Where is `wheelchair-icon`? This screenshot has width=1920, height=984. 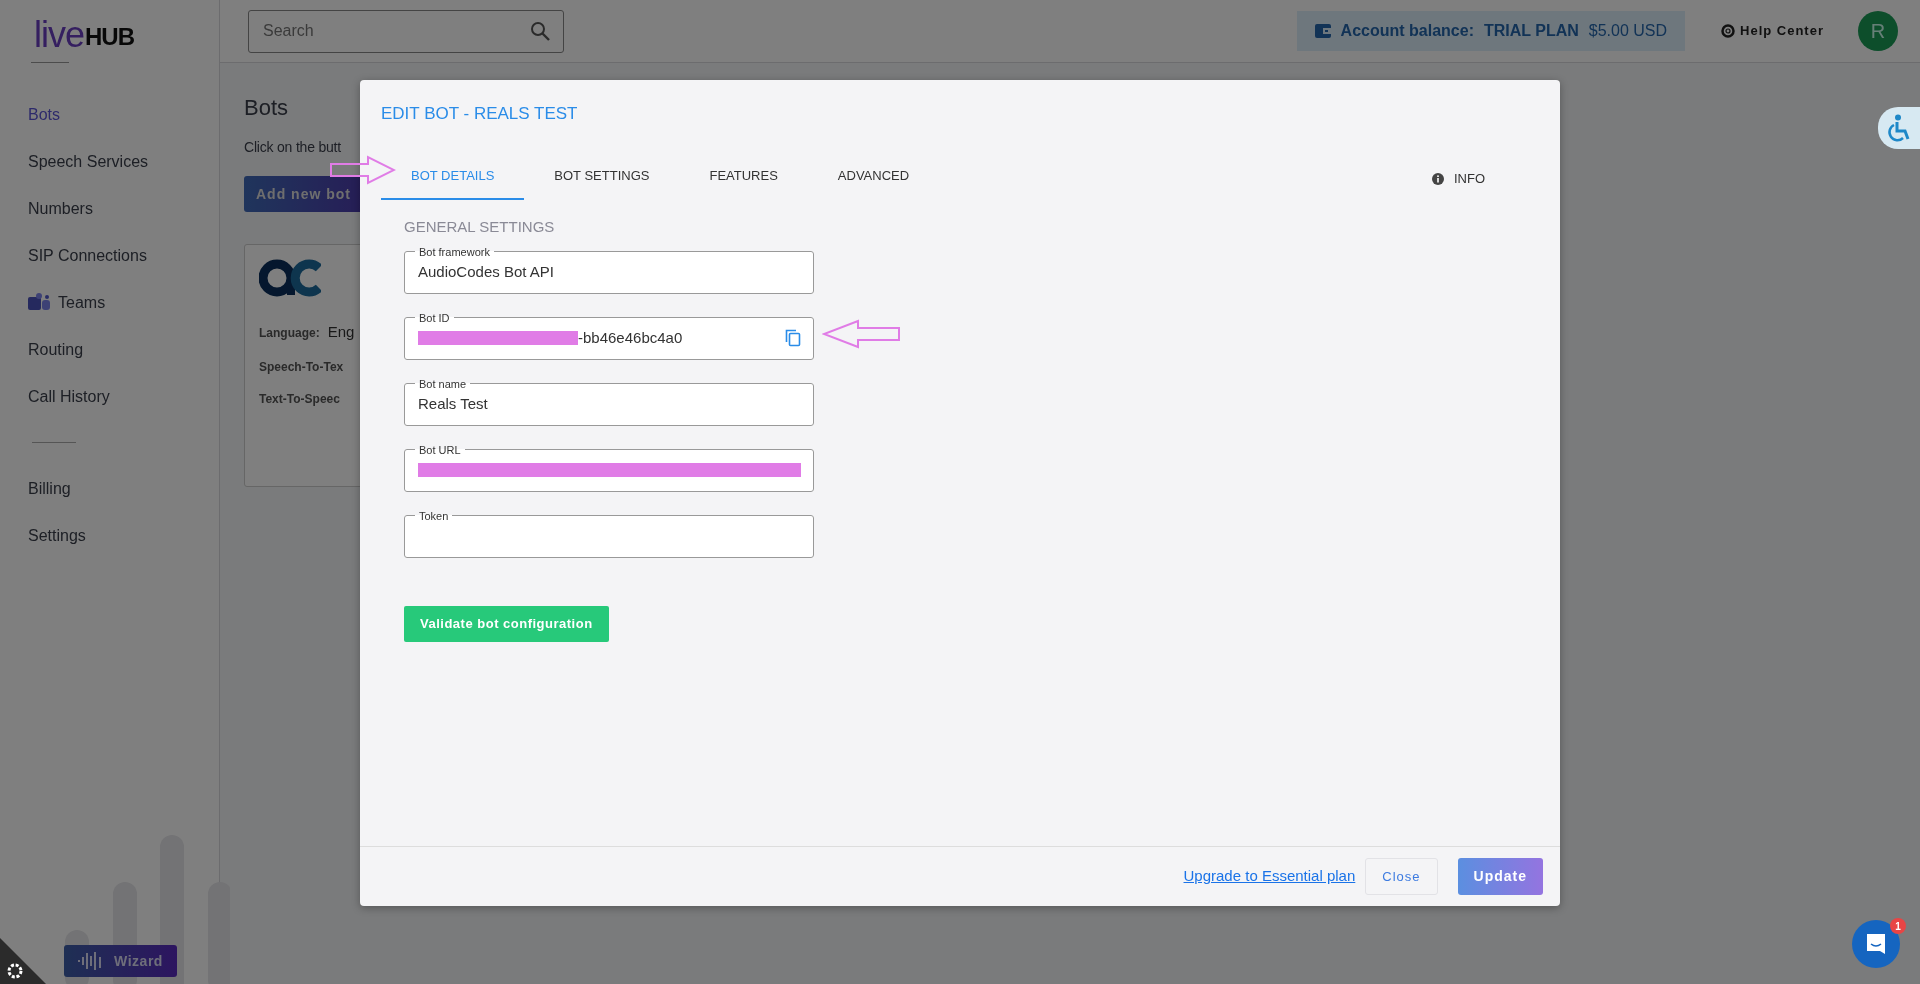
wheelchair-icon is located at coordinates (1899, 128).